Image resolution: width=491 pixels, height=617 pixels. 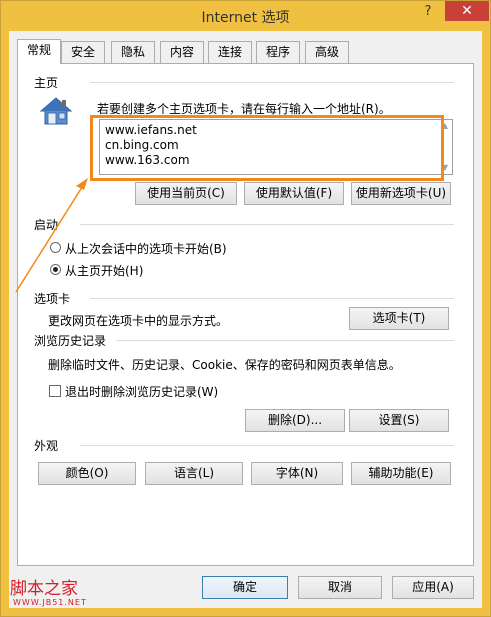 What do you see at coordinates (272, 82) in the screenshot?
I see `home-separator` at bounding box center [272, 82].